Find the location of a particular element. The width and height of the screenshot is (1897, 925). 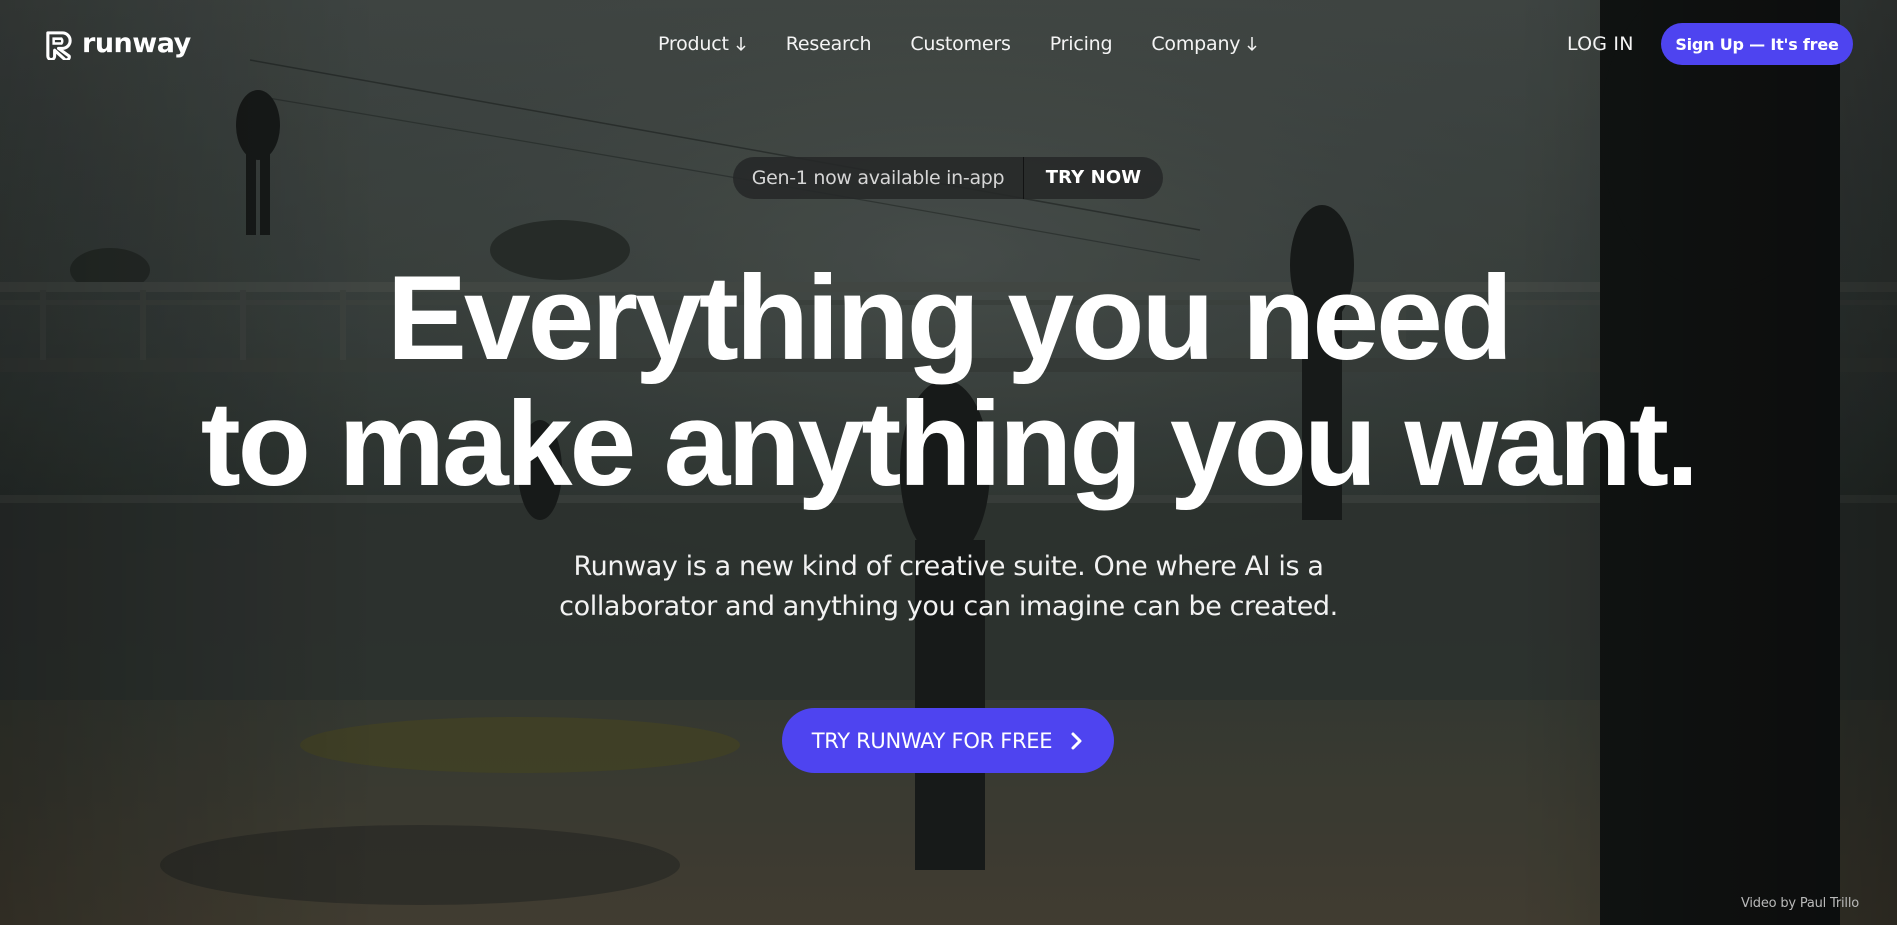

login-link: LOG IN is located at coordinates (1600, 44).